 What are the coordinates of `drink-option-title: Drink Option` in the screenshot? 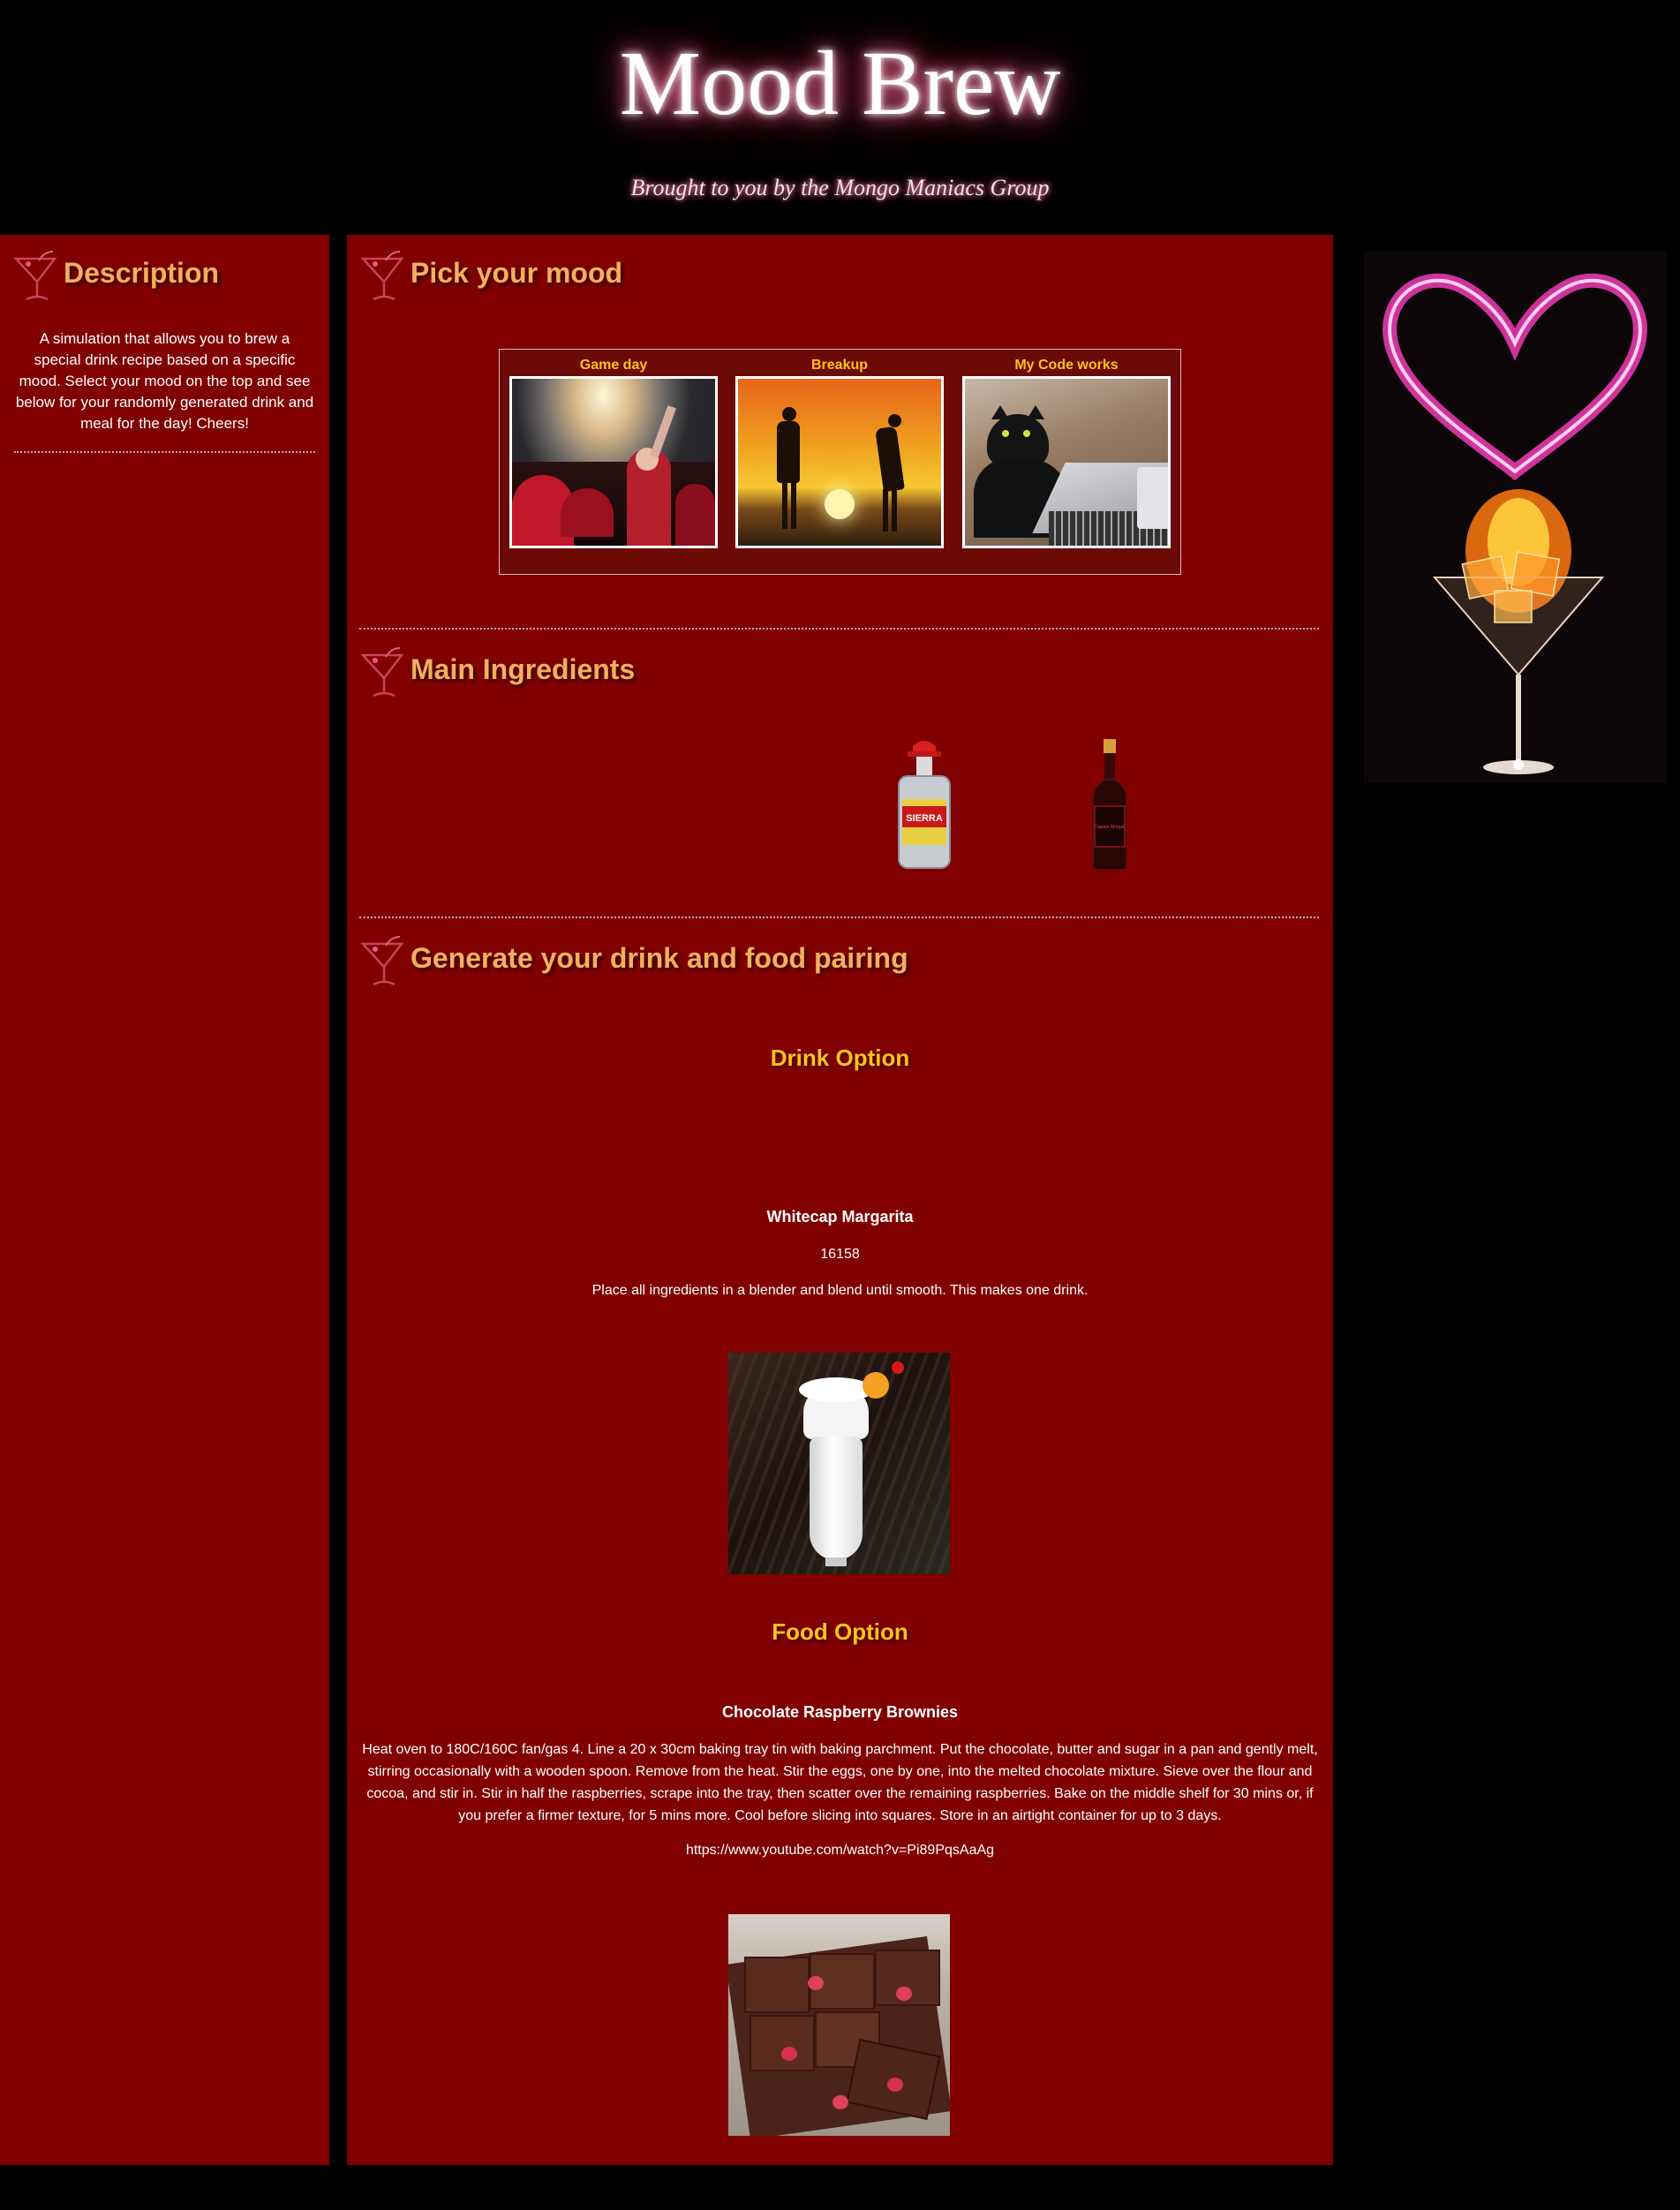 It's located at (840, 1058).